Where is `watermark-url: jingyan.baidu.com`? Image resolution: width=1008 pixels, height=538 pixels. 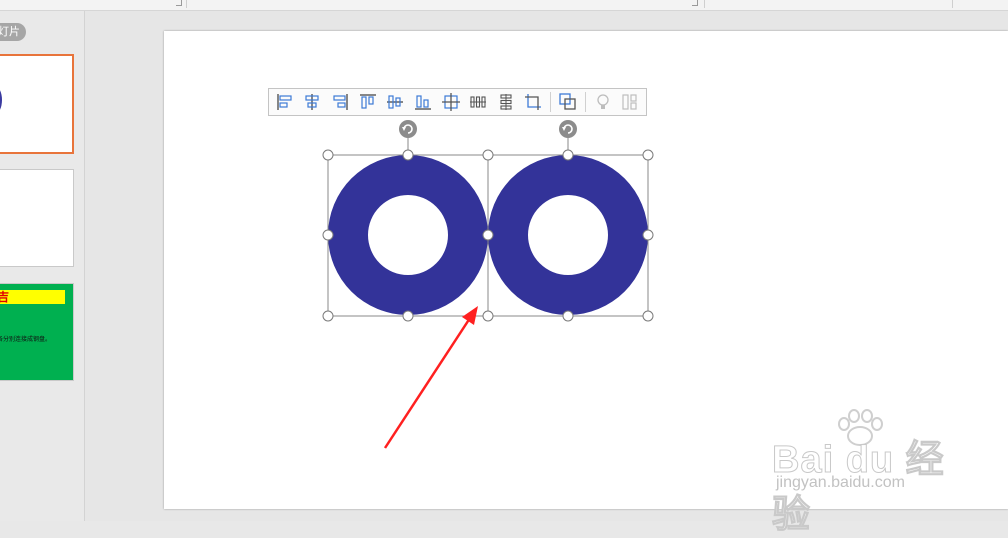
watermark-url: jingyan.baidu.com is located at coordinates (840, 482).